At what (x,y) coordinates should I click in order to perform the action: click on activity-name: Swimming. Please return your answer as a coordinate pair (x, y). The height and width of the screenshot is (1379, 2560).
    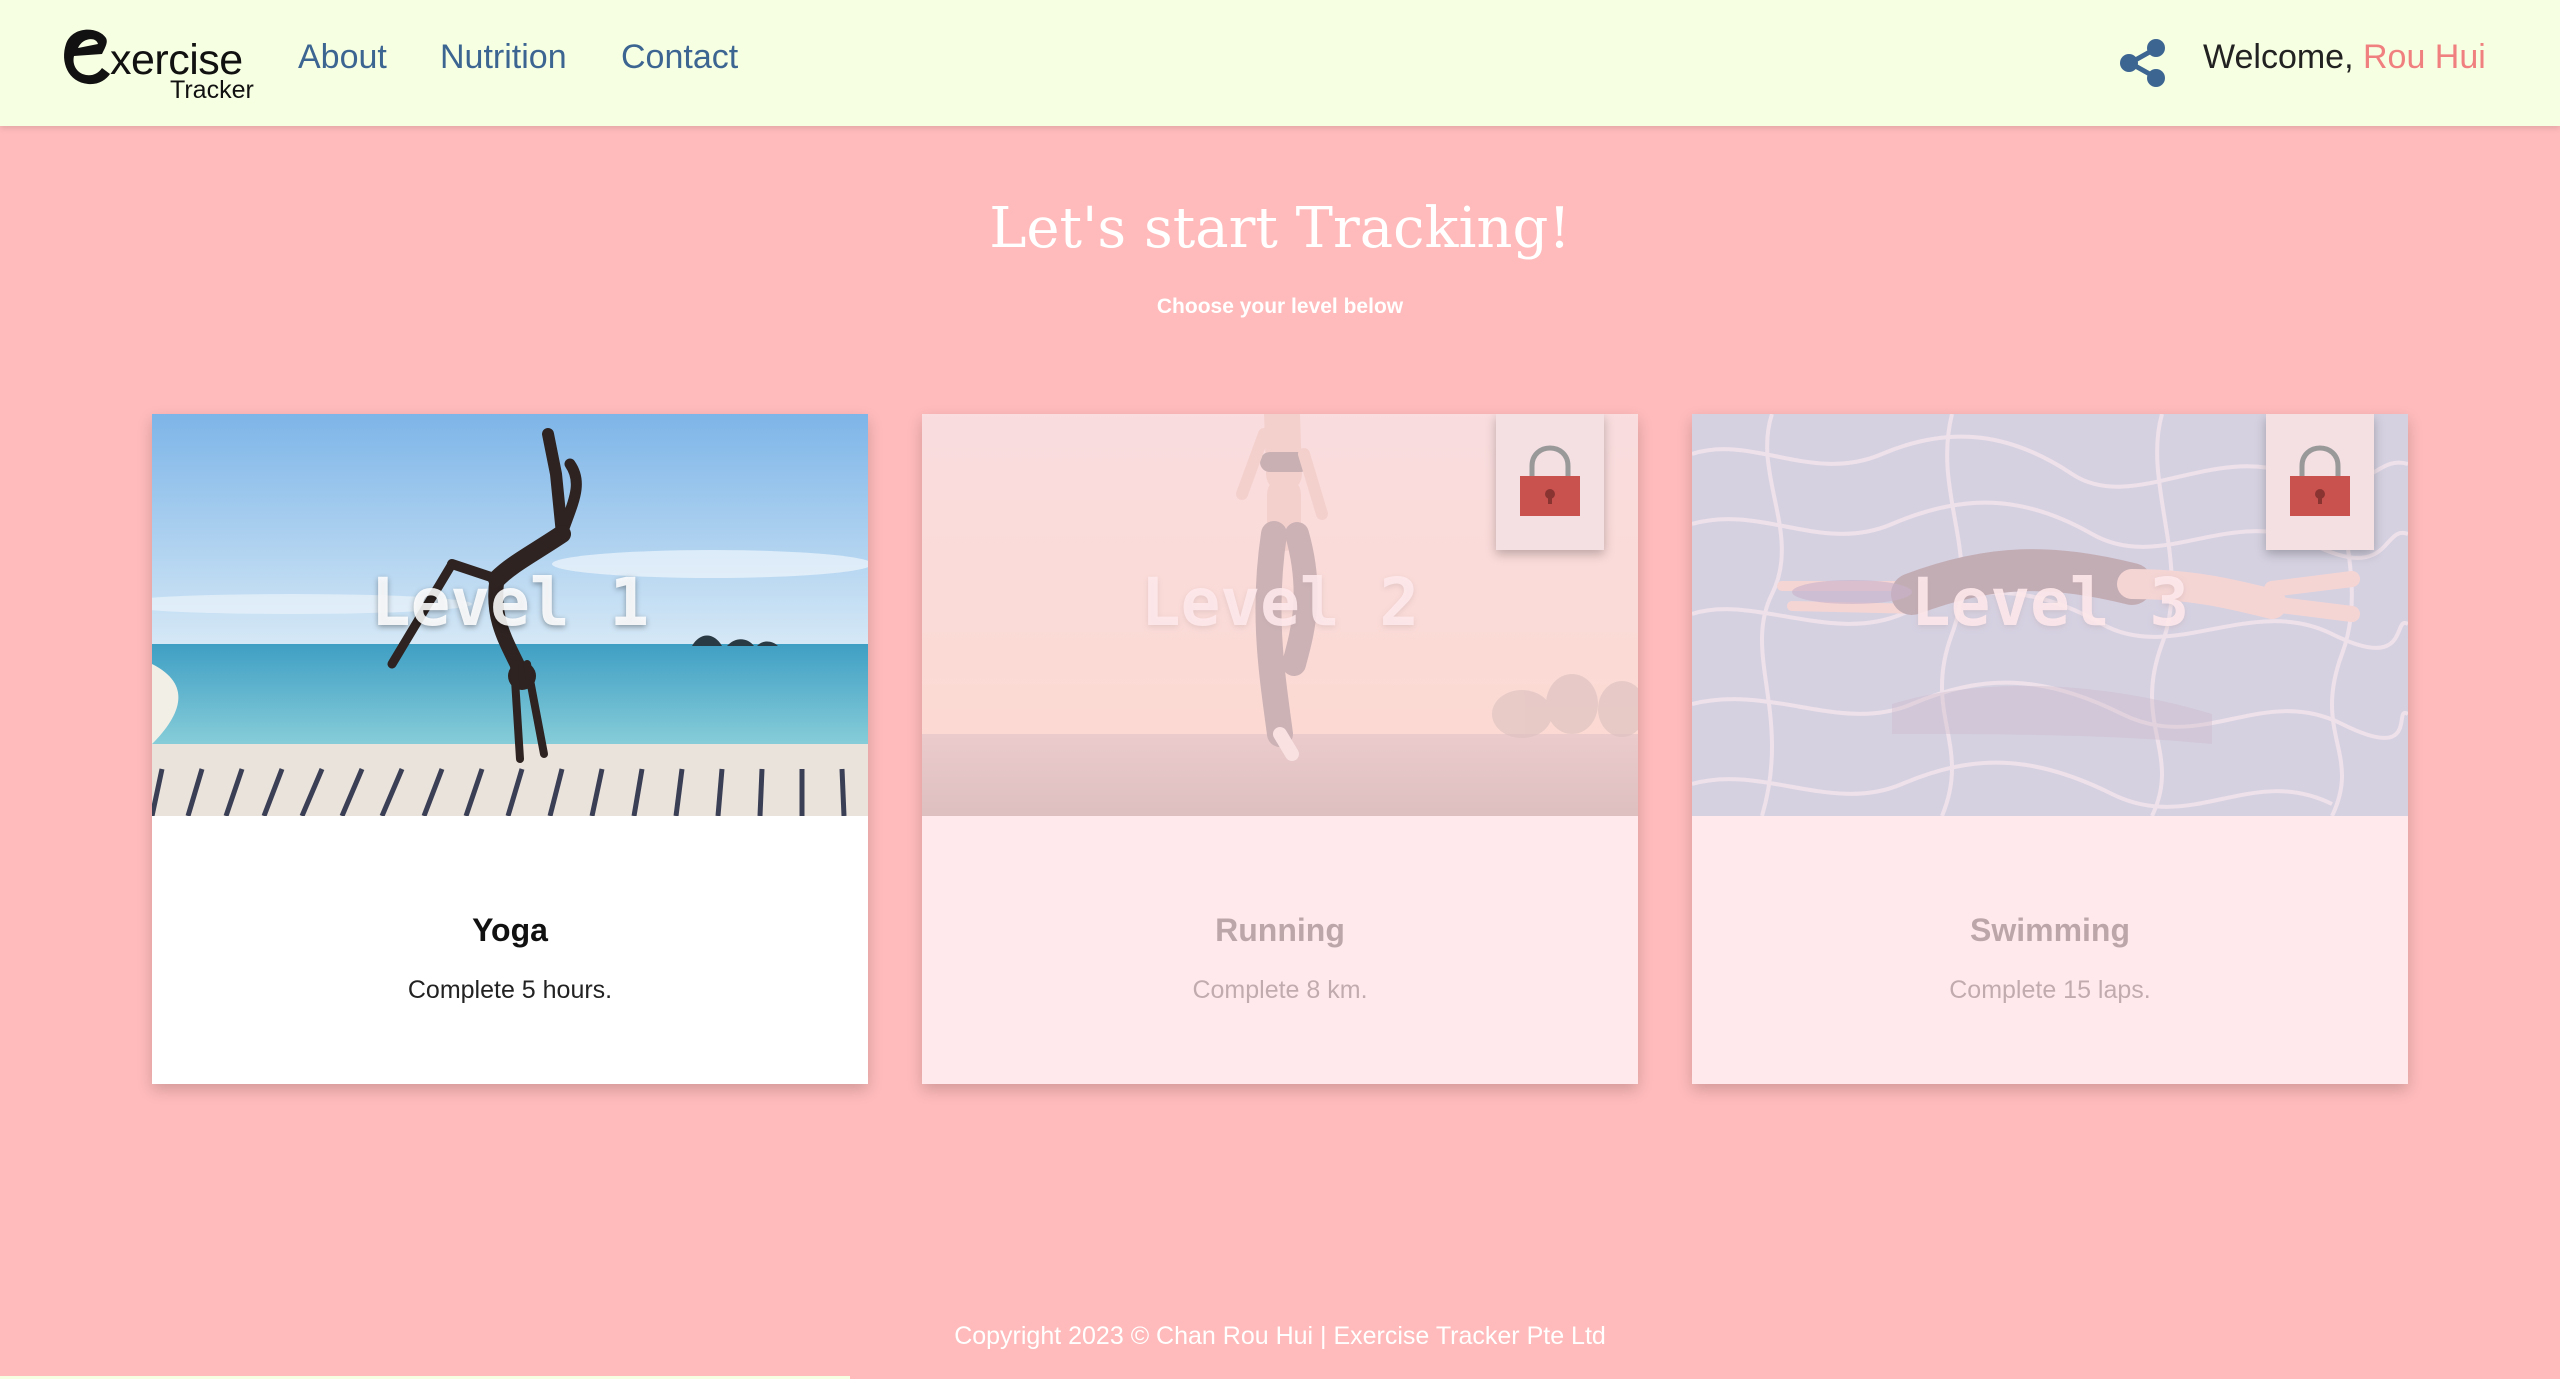
    Looking at the image, I should click on (2049, 930).